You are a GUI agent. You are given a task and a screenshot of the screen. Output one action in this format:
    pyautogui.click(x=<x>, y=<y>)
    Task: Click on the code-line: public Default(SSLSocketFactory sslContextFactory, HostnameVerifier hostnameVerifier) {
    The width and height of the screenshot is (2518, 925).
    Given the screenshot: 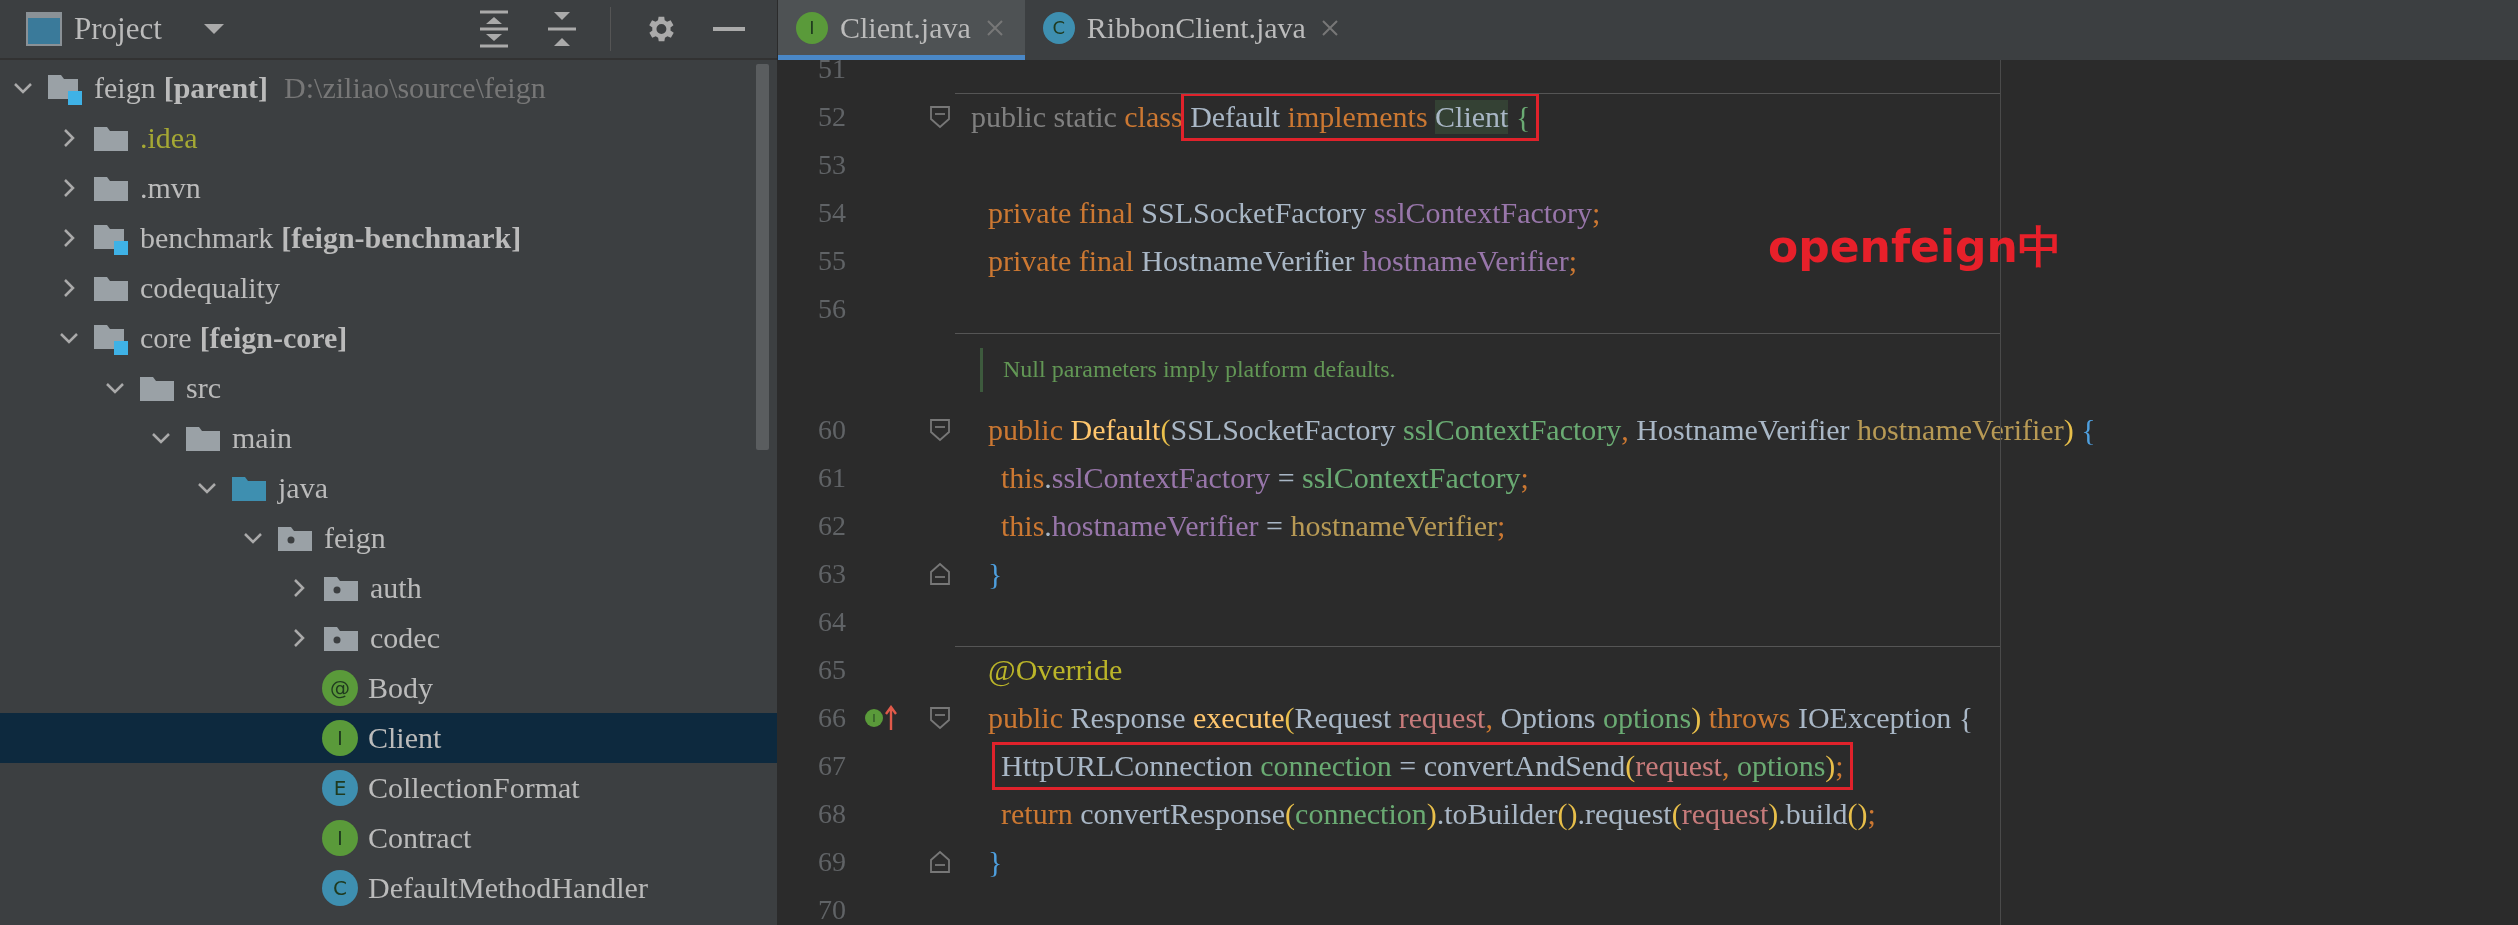 What is the action you would take?
    pyautogui.click(x=1541, y=430)
    